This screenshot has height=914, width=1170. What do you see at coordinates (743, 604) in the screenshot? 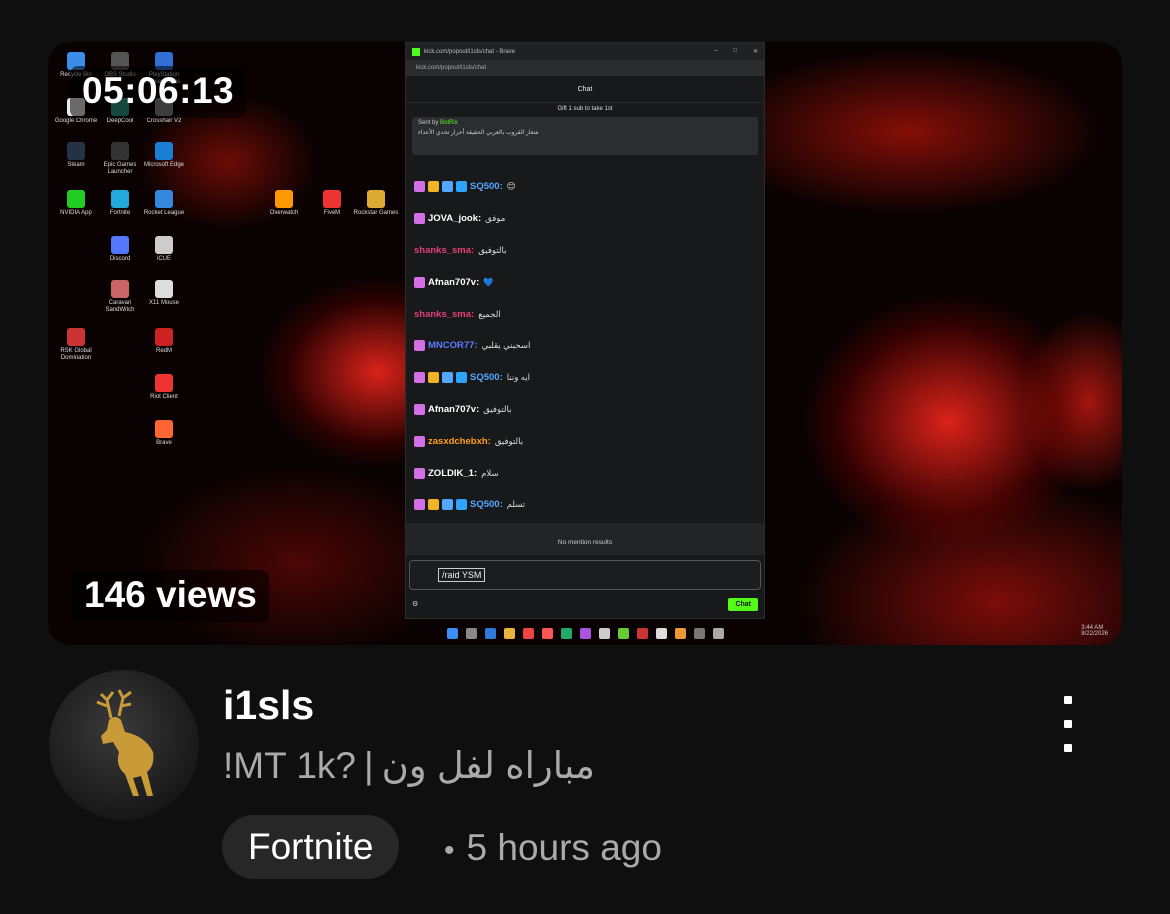
I see `chat-send-button: Chat` at bounding box center [743, 604].